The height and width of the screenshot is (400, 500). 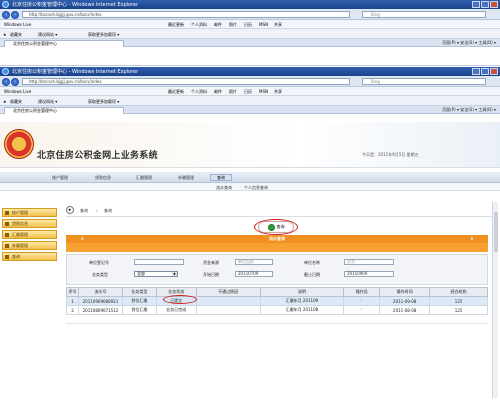 I want to click on sidebar-item-query: 查询, so click(x=29, y=256).